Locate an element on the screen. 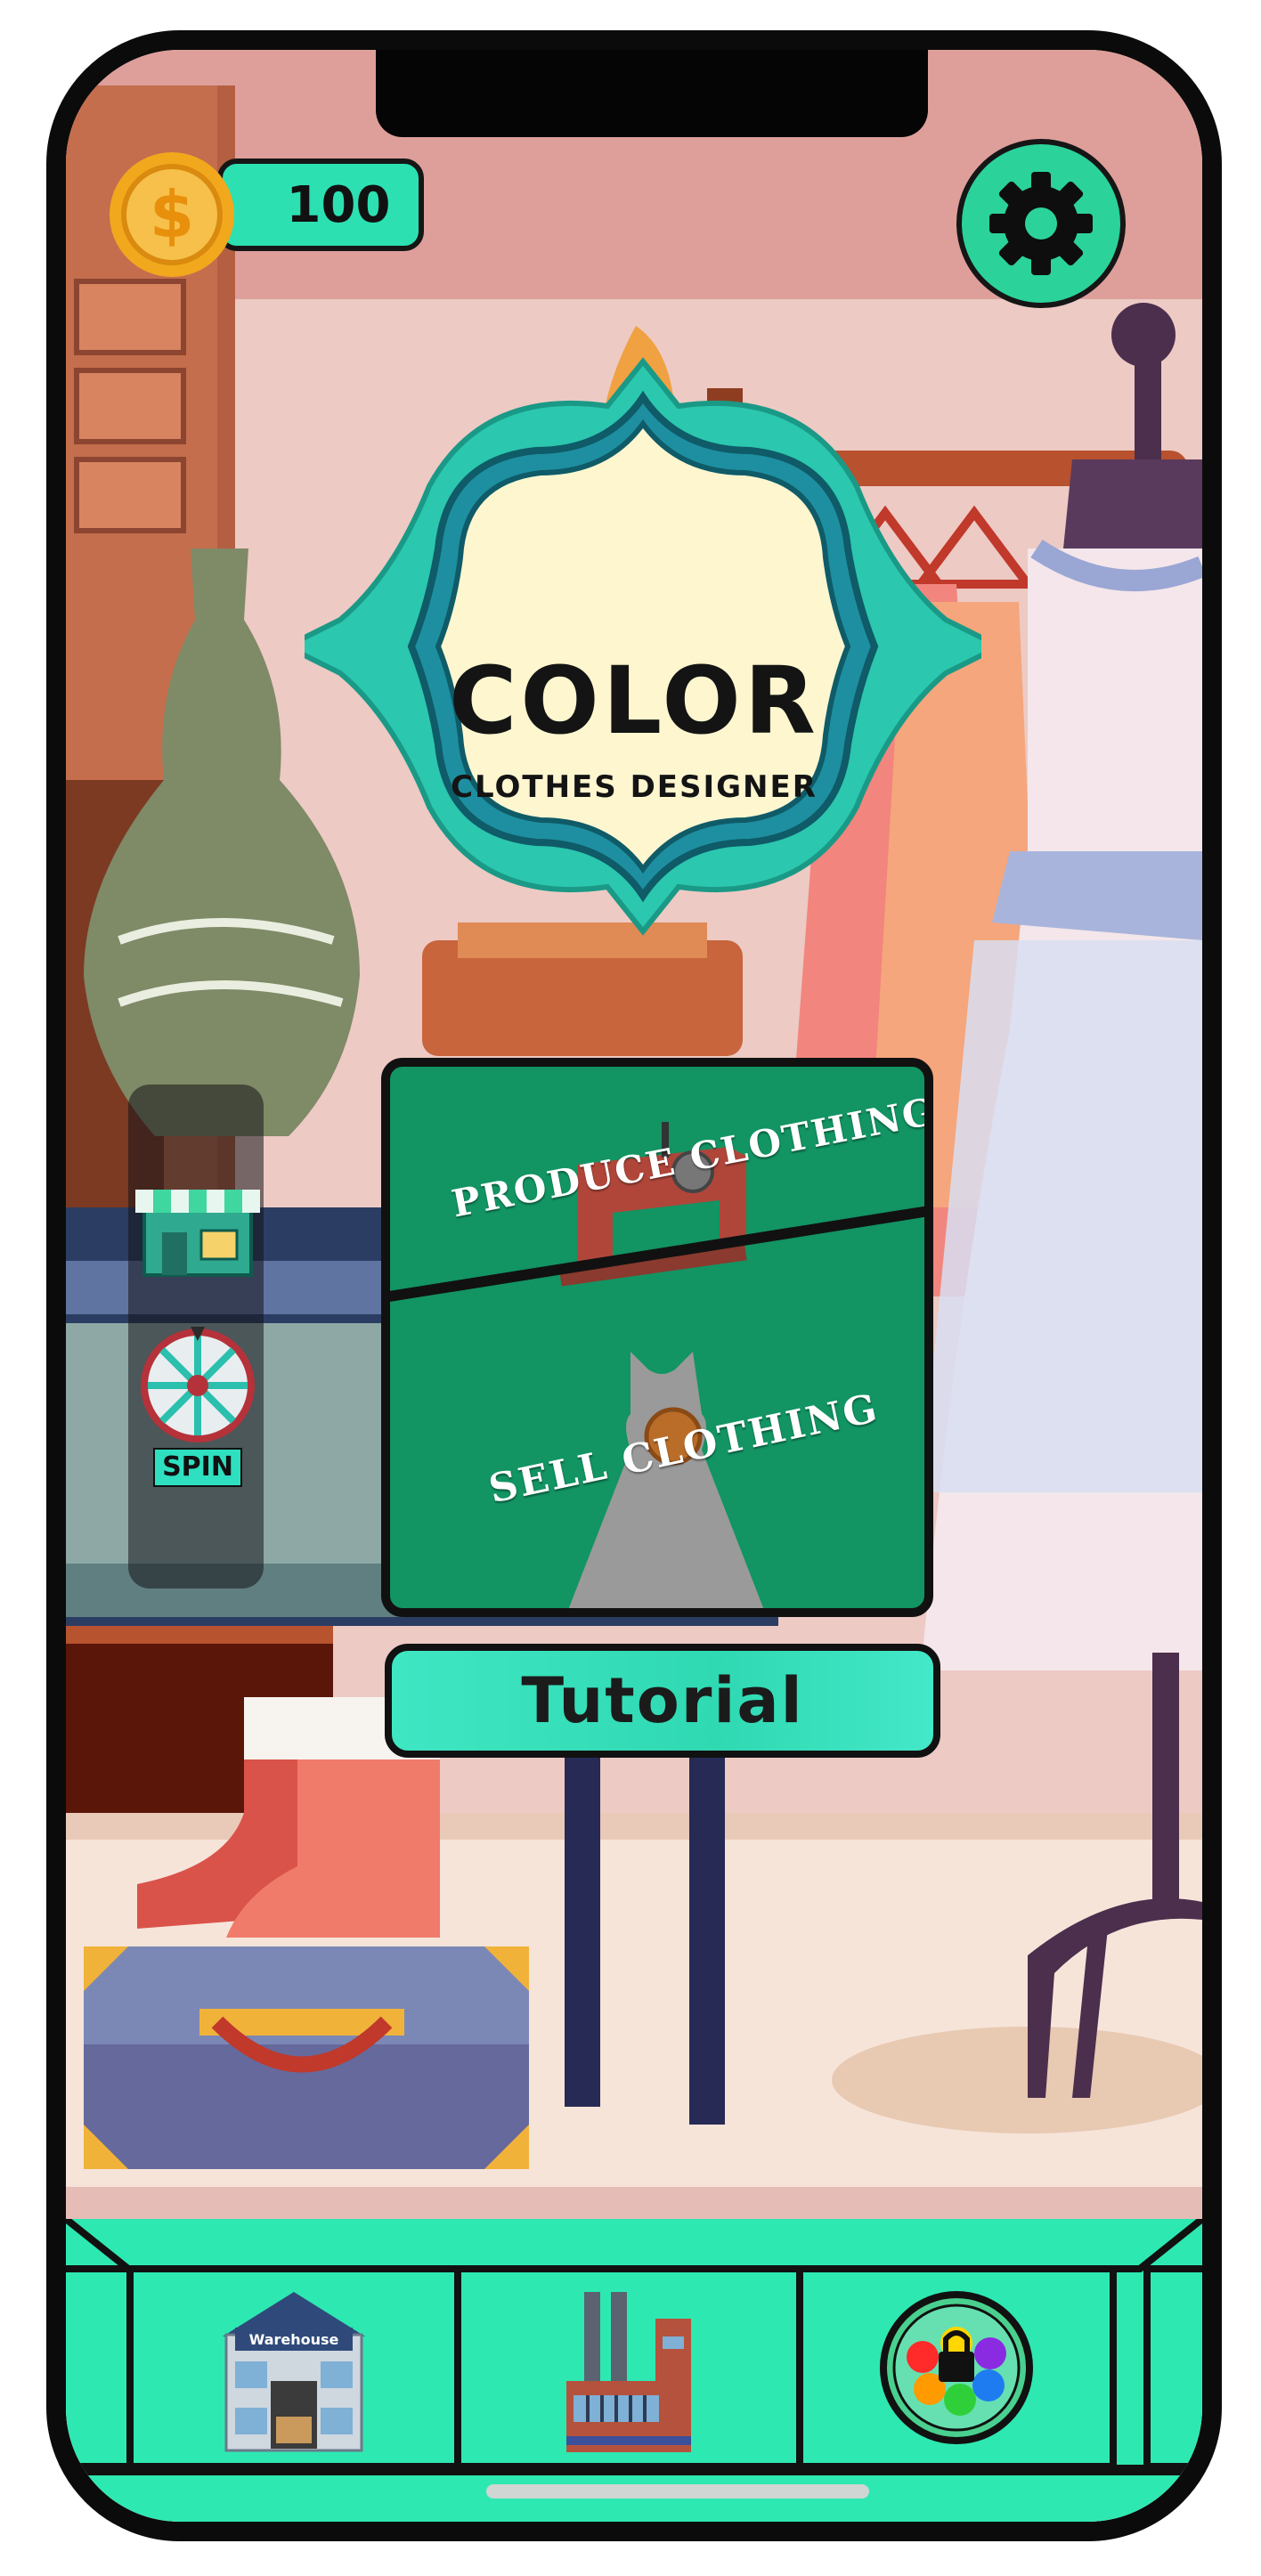 This screenshot has height=2576, width=1261. spin-label: SPIN is located at coordinates (197, 1467).